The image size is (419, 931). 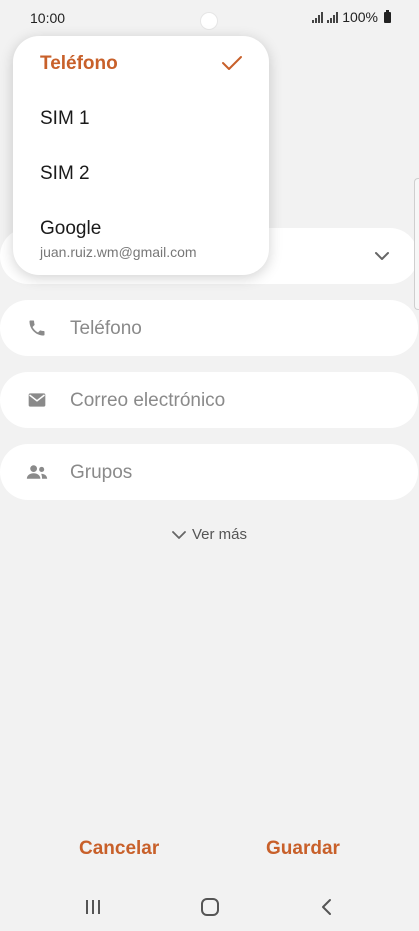 What do you see at coordinates (141, 118) in the screenshot?
I see `popup-item-sim1: SIM 1` at bounding box center [141, 118].